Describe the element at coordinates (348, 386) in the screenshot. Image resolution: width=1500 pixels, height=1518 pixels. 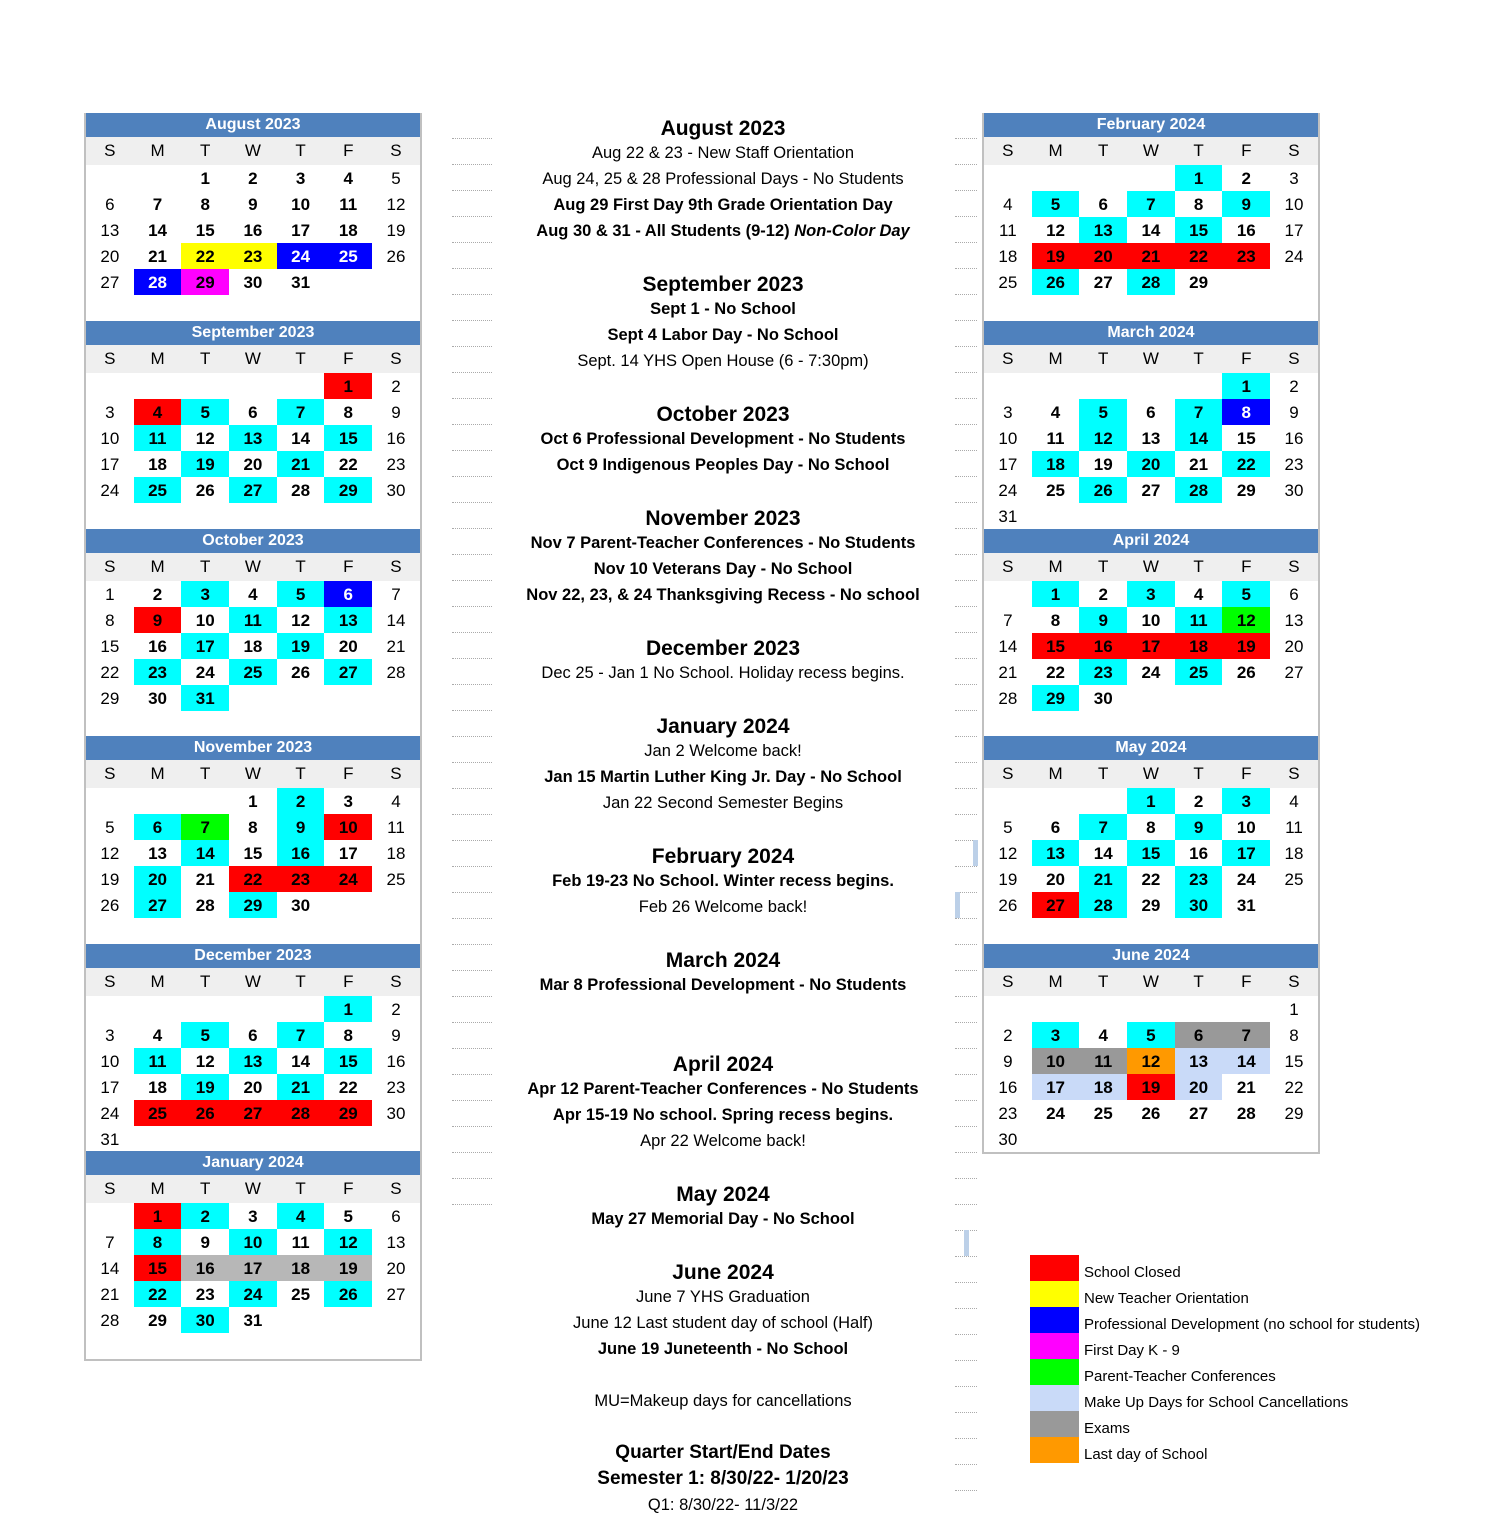
I see `day-cell: 1` at that location.